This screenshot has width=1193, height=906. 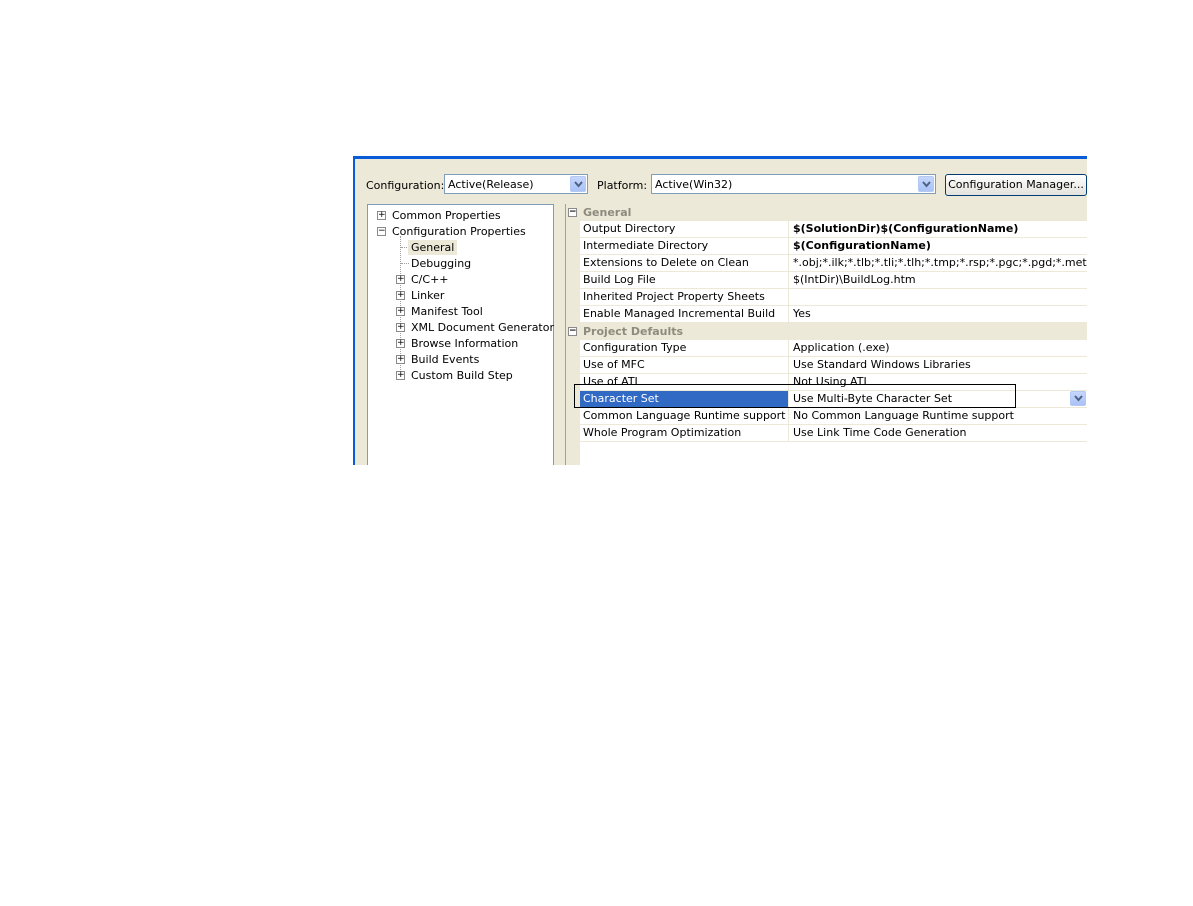 I want to click on platform-value: Active(Win32), so click(x=694, y=184).